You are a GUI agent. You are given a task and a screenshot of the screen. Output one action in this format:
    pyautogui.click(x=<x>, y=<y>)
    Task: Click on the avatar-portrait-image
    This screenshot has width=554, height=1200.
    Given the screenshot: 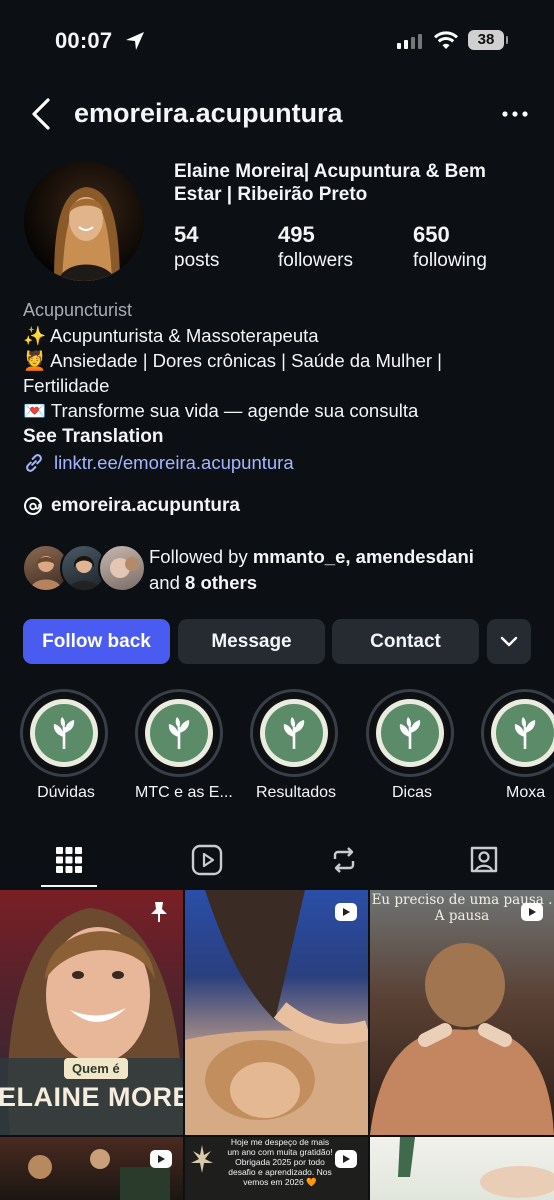 What is the action you would take?
    pyautogui.click(x=84, y=221)
    